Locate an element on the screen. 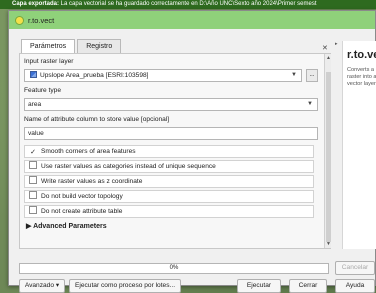  message-bar-title: Capa exportada: is located at coordinates (36, 4).